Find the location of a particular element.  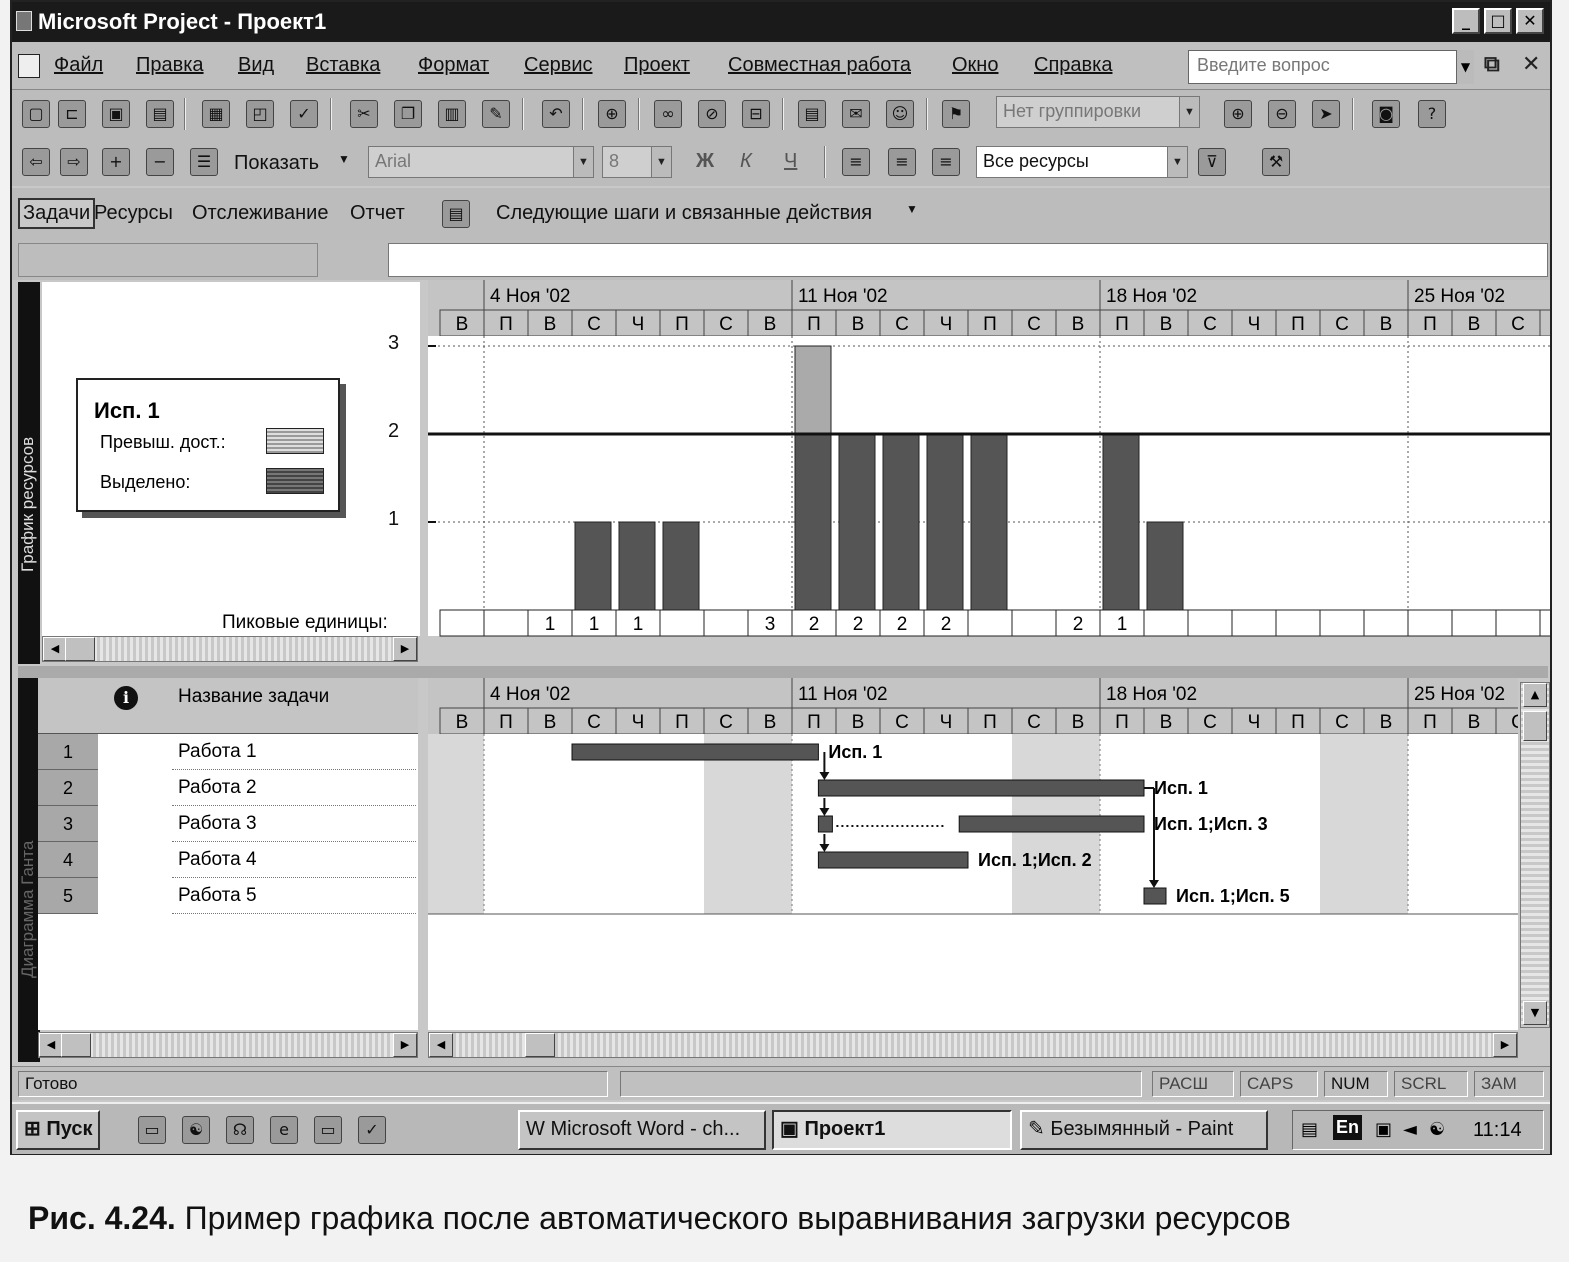

help-icon: ? is located at coordinates (1432, 114).